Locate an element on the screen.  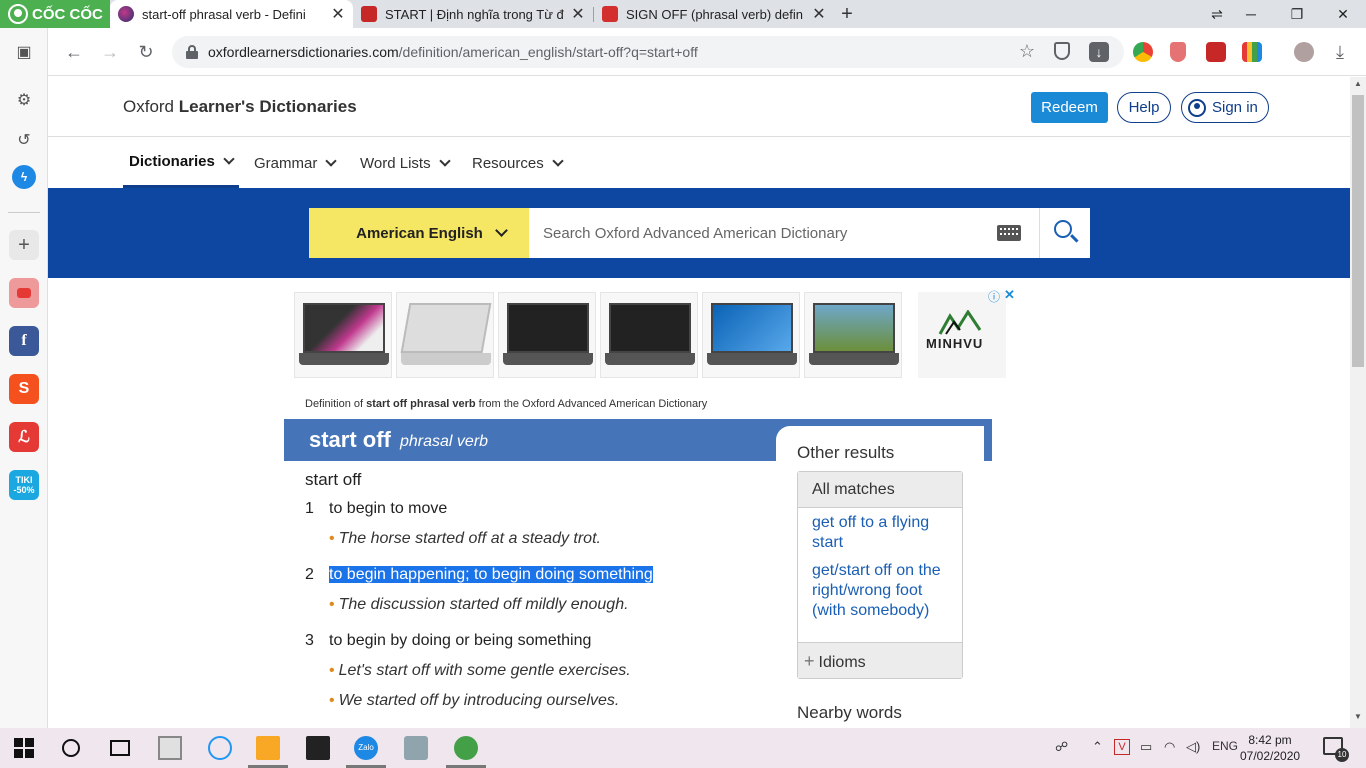
headword: start off is located at coordinates (350, 439).